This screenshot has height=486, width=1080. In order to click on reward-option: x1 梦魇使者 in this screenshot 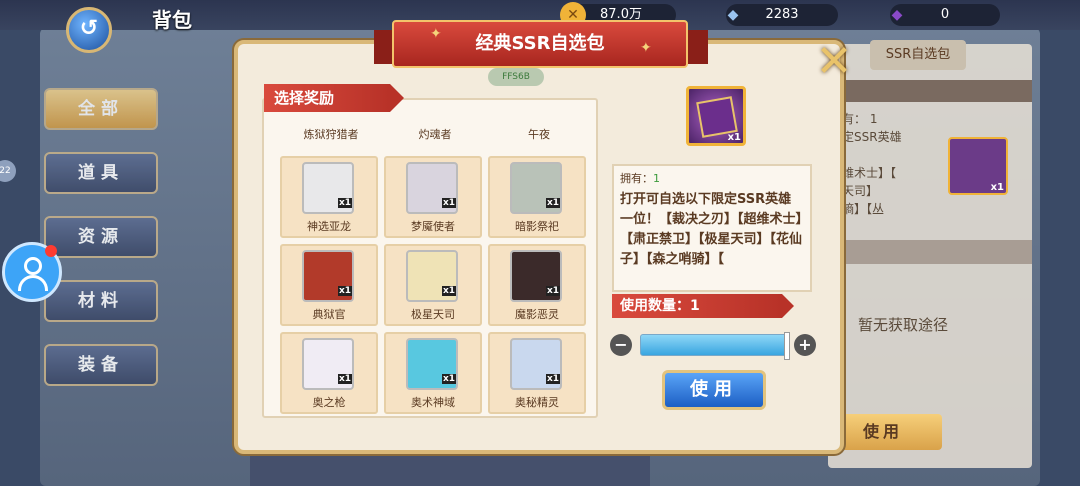, I will do `click(433, 197)`.